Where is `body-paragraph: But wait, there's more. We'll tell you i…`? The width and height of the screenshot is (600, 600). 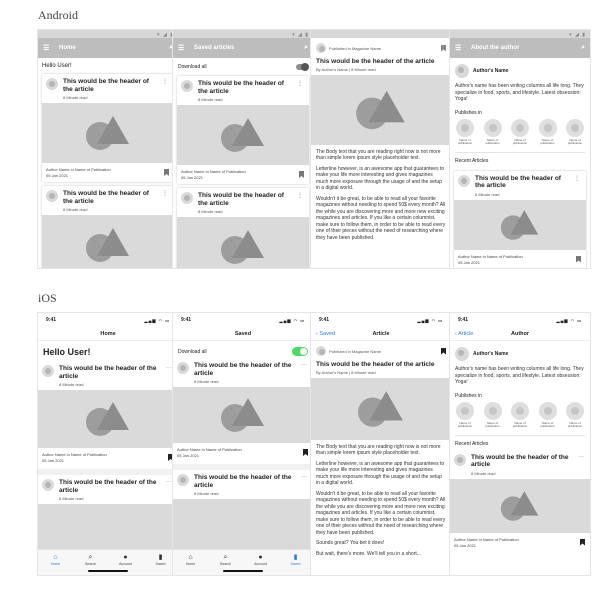 body-paragraph: But wait, there's more. We'll tell you i… is located at coordinates (368, 553).